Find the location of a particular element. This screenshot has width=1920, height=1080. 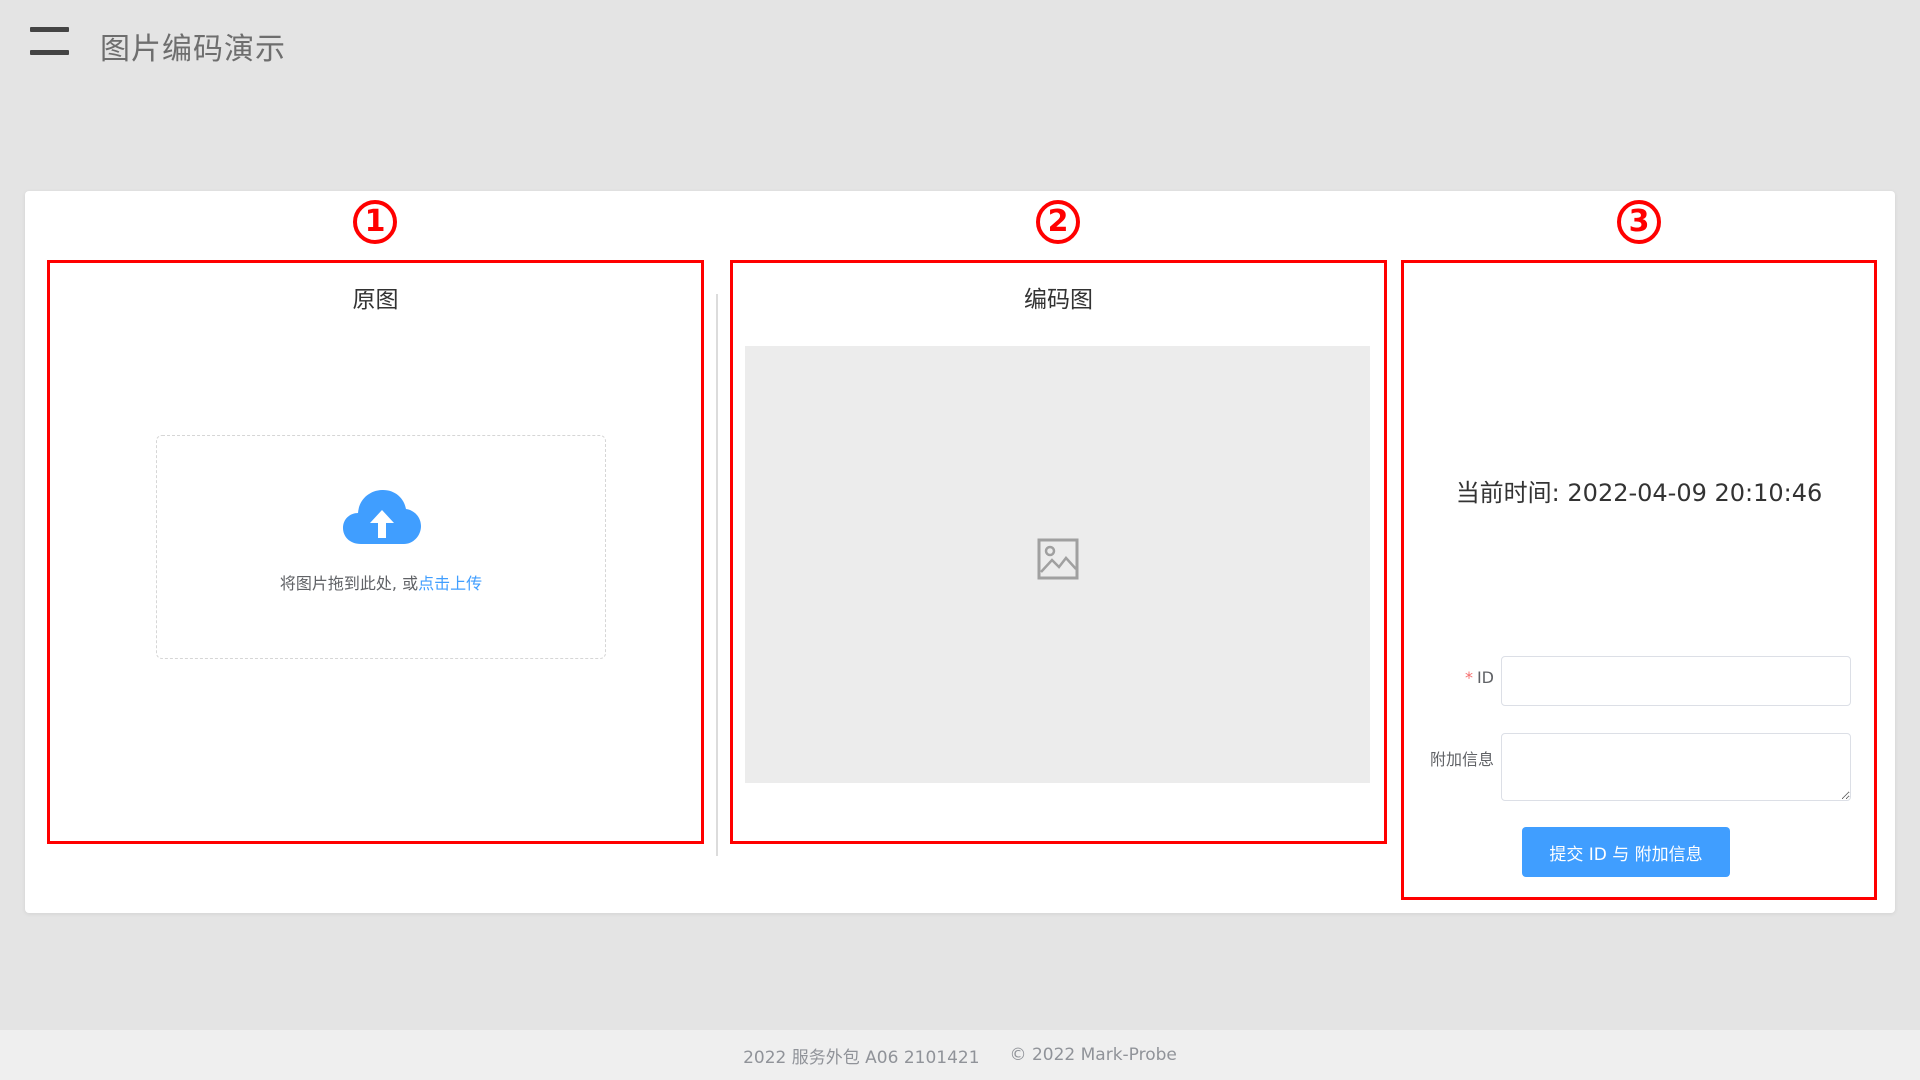

page-footer: 2022 服务外包 A06 2101421 © 2022 Mark-Probe is located at coordinates (960, 1055).